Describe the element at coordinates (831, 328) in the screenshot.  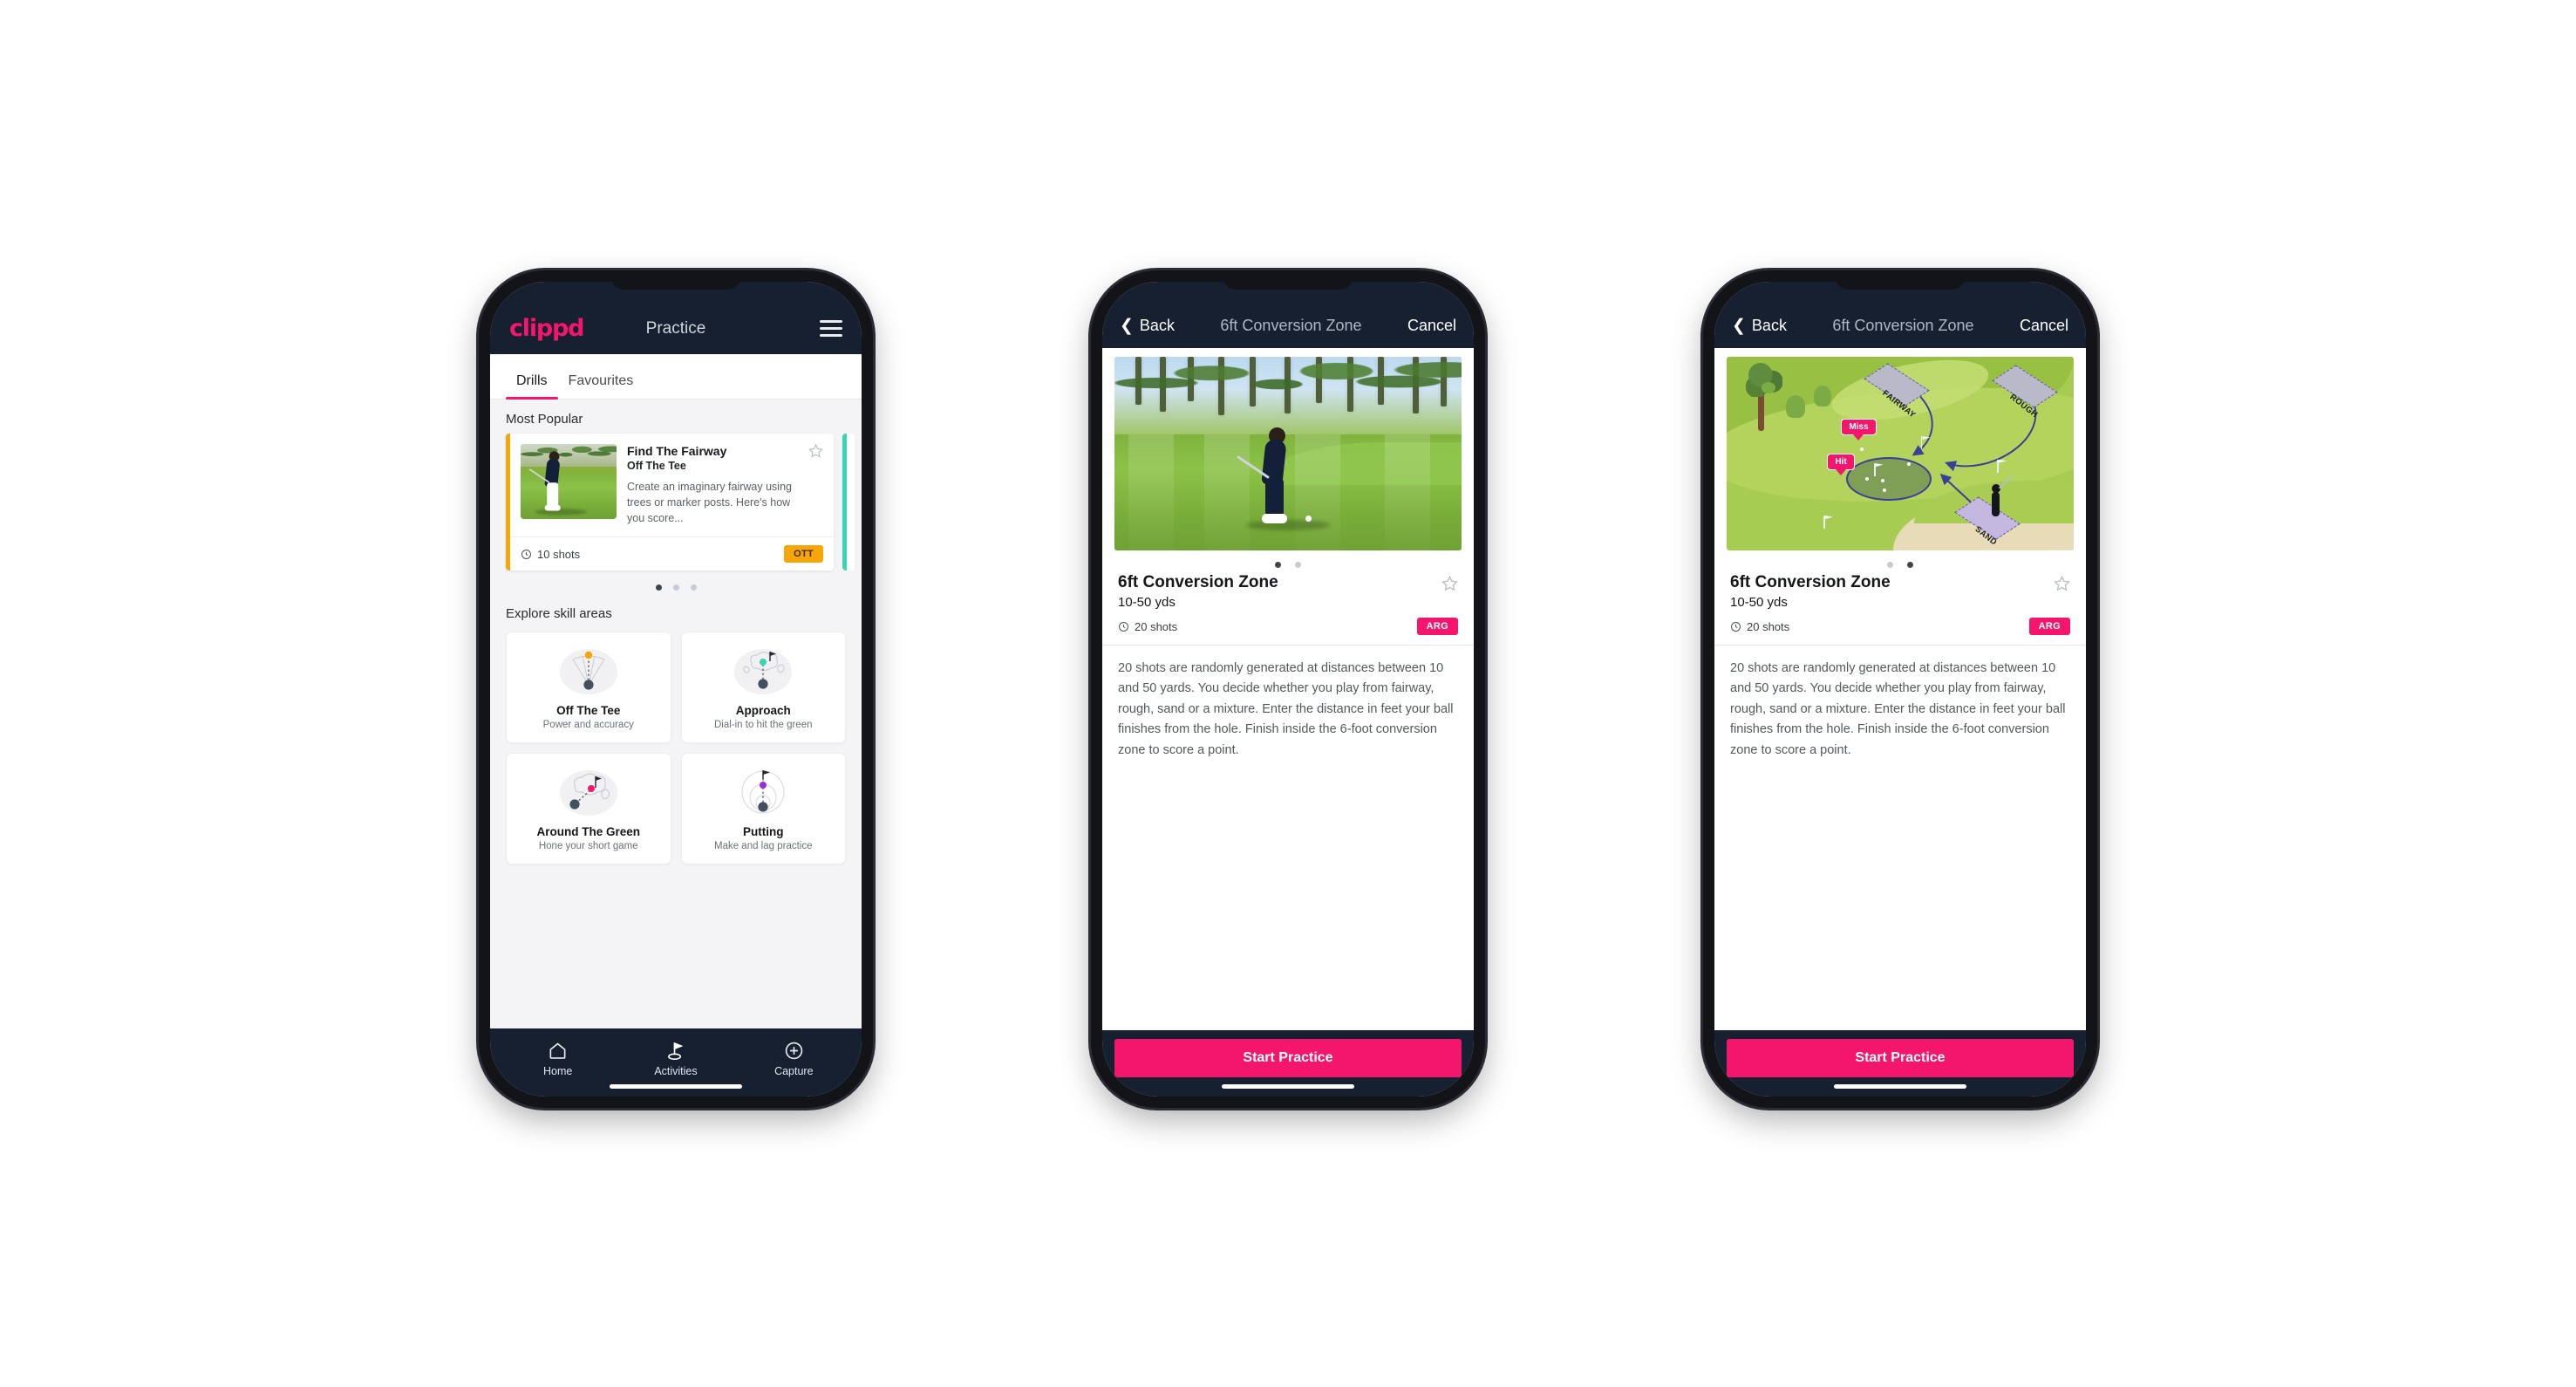
I see `hamburger-icon` at that location.